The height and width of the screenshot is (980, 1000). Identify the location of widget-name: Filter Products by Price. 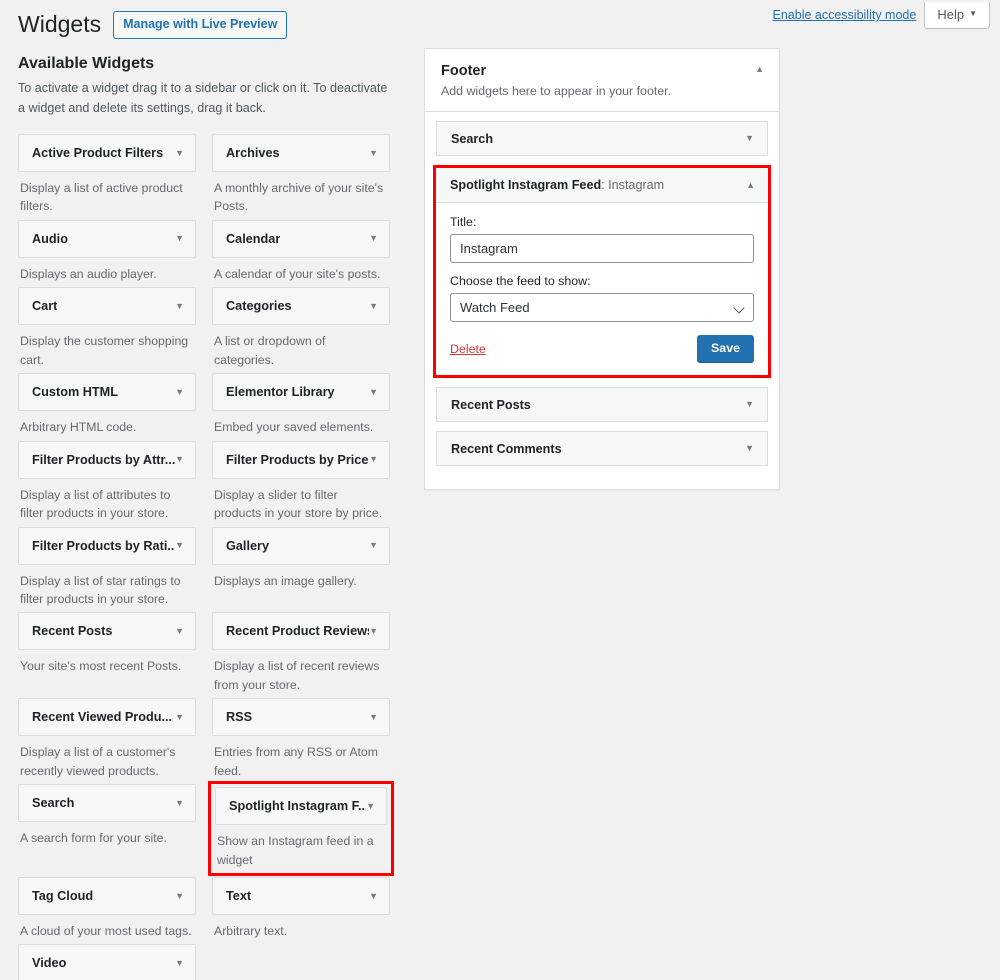
(297, 459).